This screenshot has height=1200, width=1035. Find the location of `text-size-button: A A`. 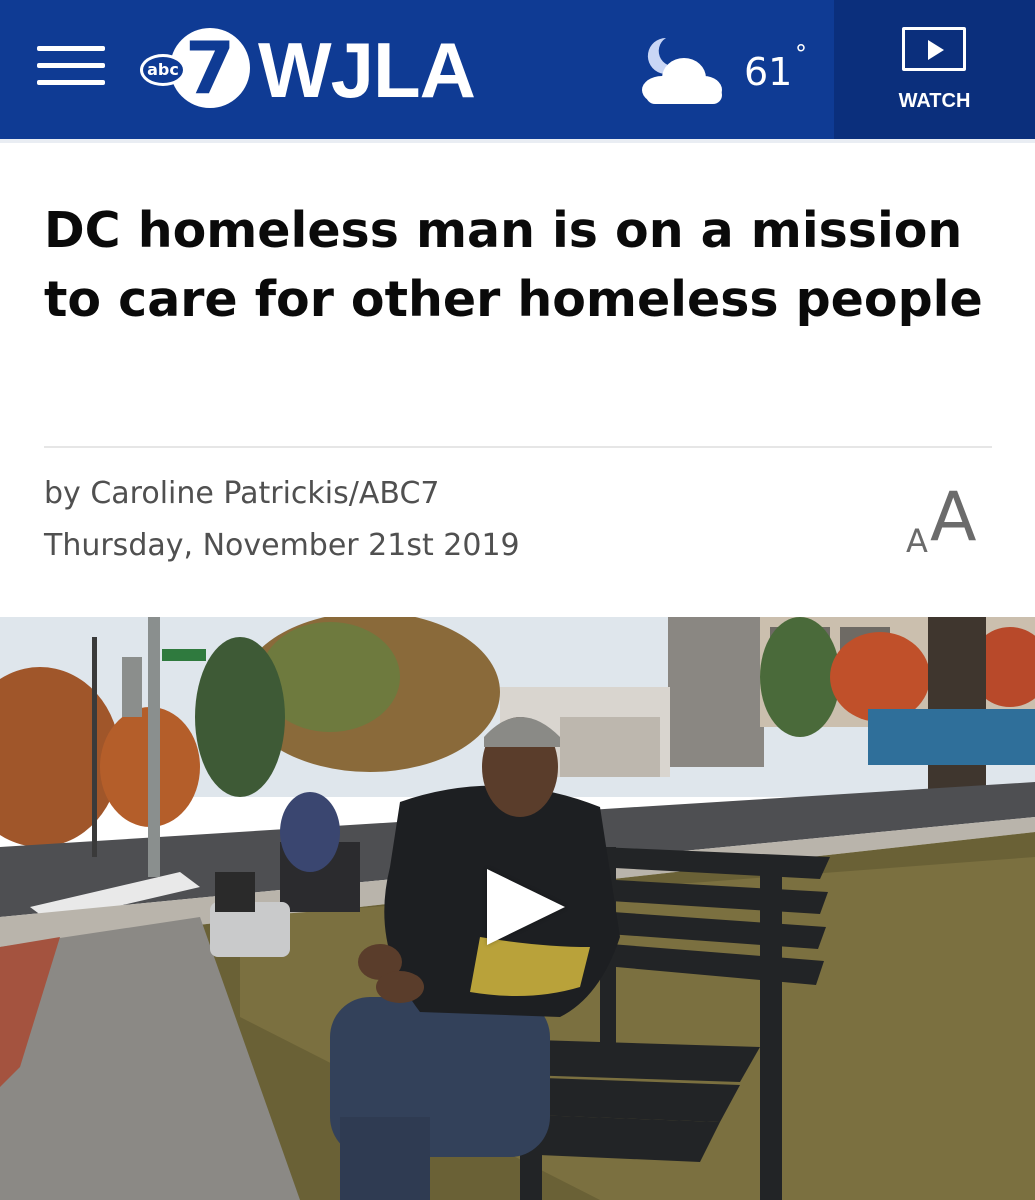

text-size-button: A A is located at coordinates (951, 519).